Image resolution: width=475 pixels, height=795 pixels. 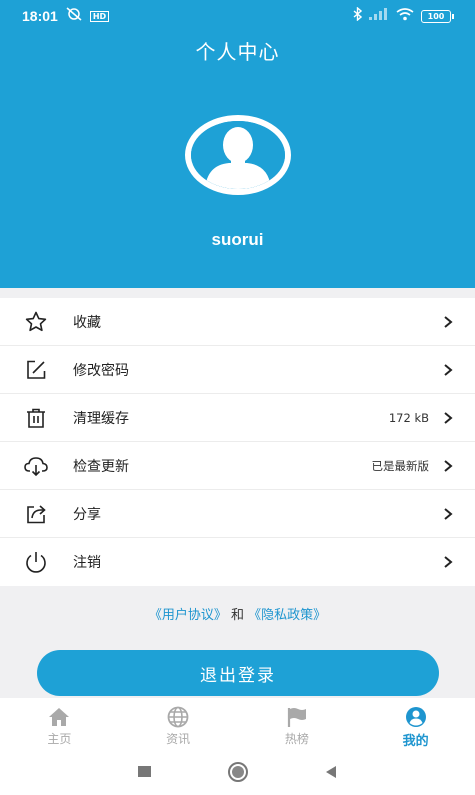 What do you see at coordinates (379, 16) in the screenshot?
I see `signal-icon` at bounding box center [379, 16].